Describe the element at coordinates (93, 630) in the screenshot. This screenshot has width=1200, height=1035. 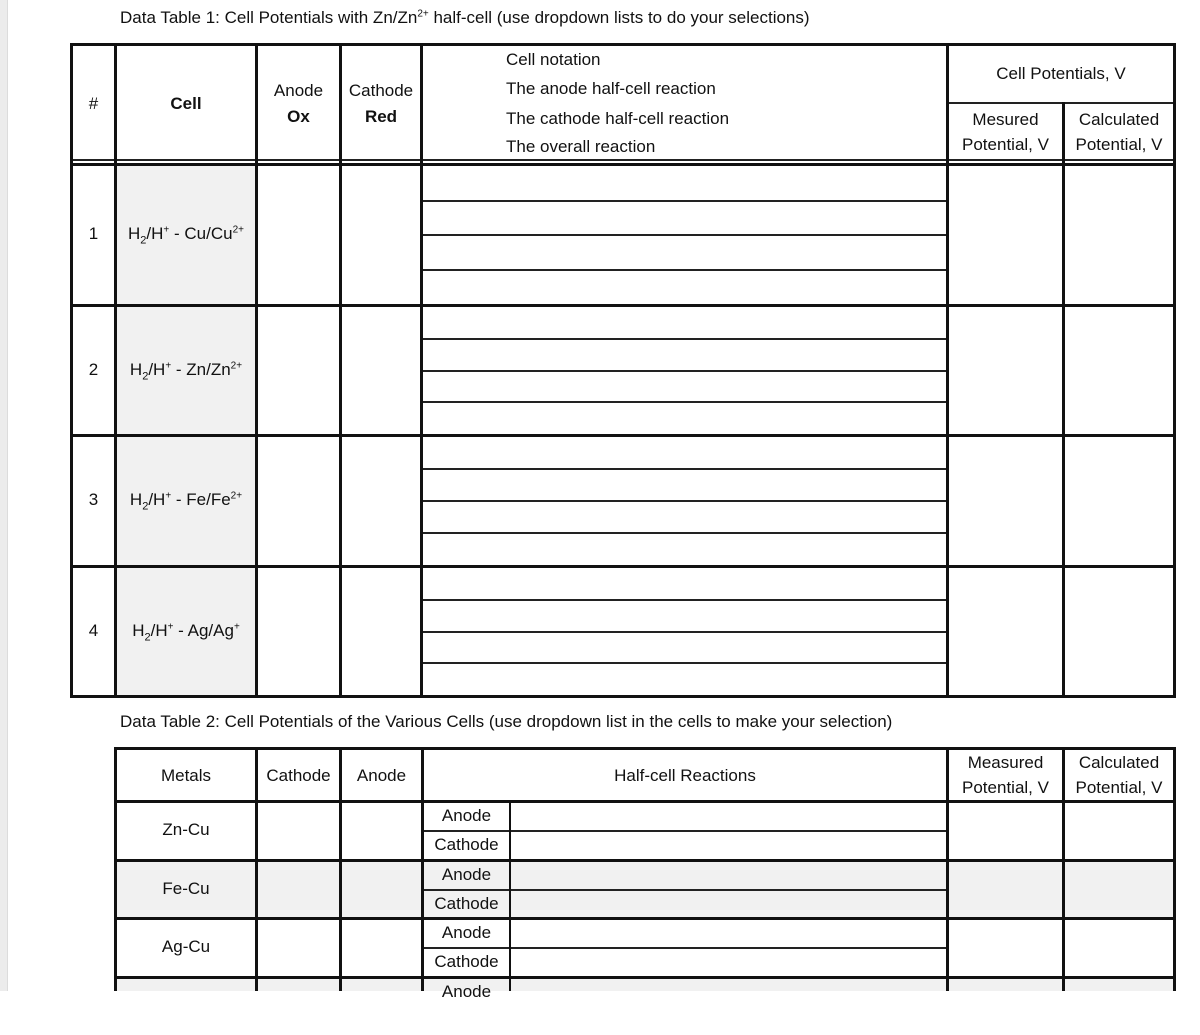
I see `row-number: 4` at that location.